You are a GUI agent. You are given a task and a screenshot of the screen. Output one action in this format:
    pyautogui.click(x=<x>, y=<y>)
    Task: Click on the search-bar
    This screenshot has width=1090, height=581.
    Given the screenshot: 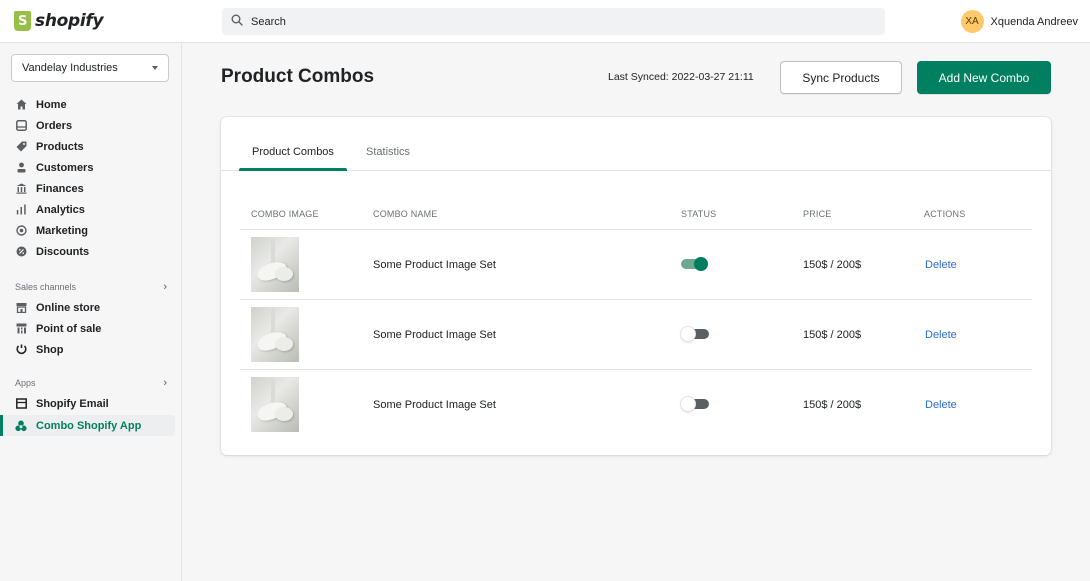 What is the action you would take?
    pyautogui.click(x=553, y=21)
    